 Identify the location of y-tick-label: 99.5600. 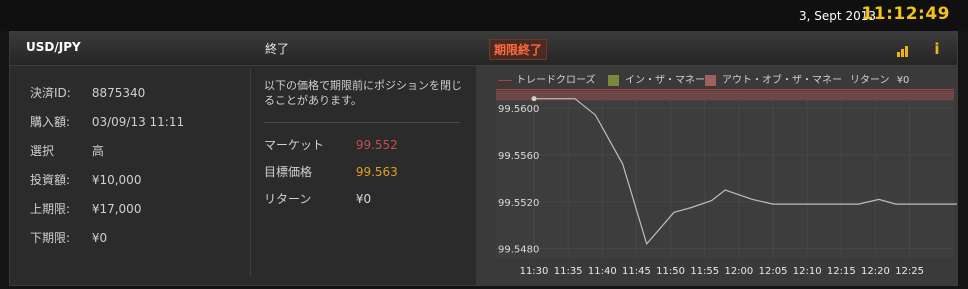
(518, 109).